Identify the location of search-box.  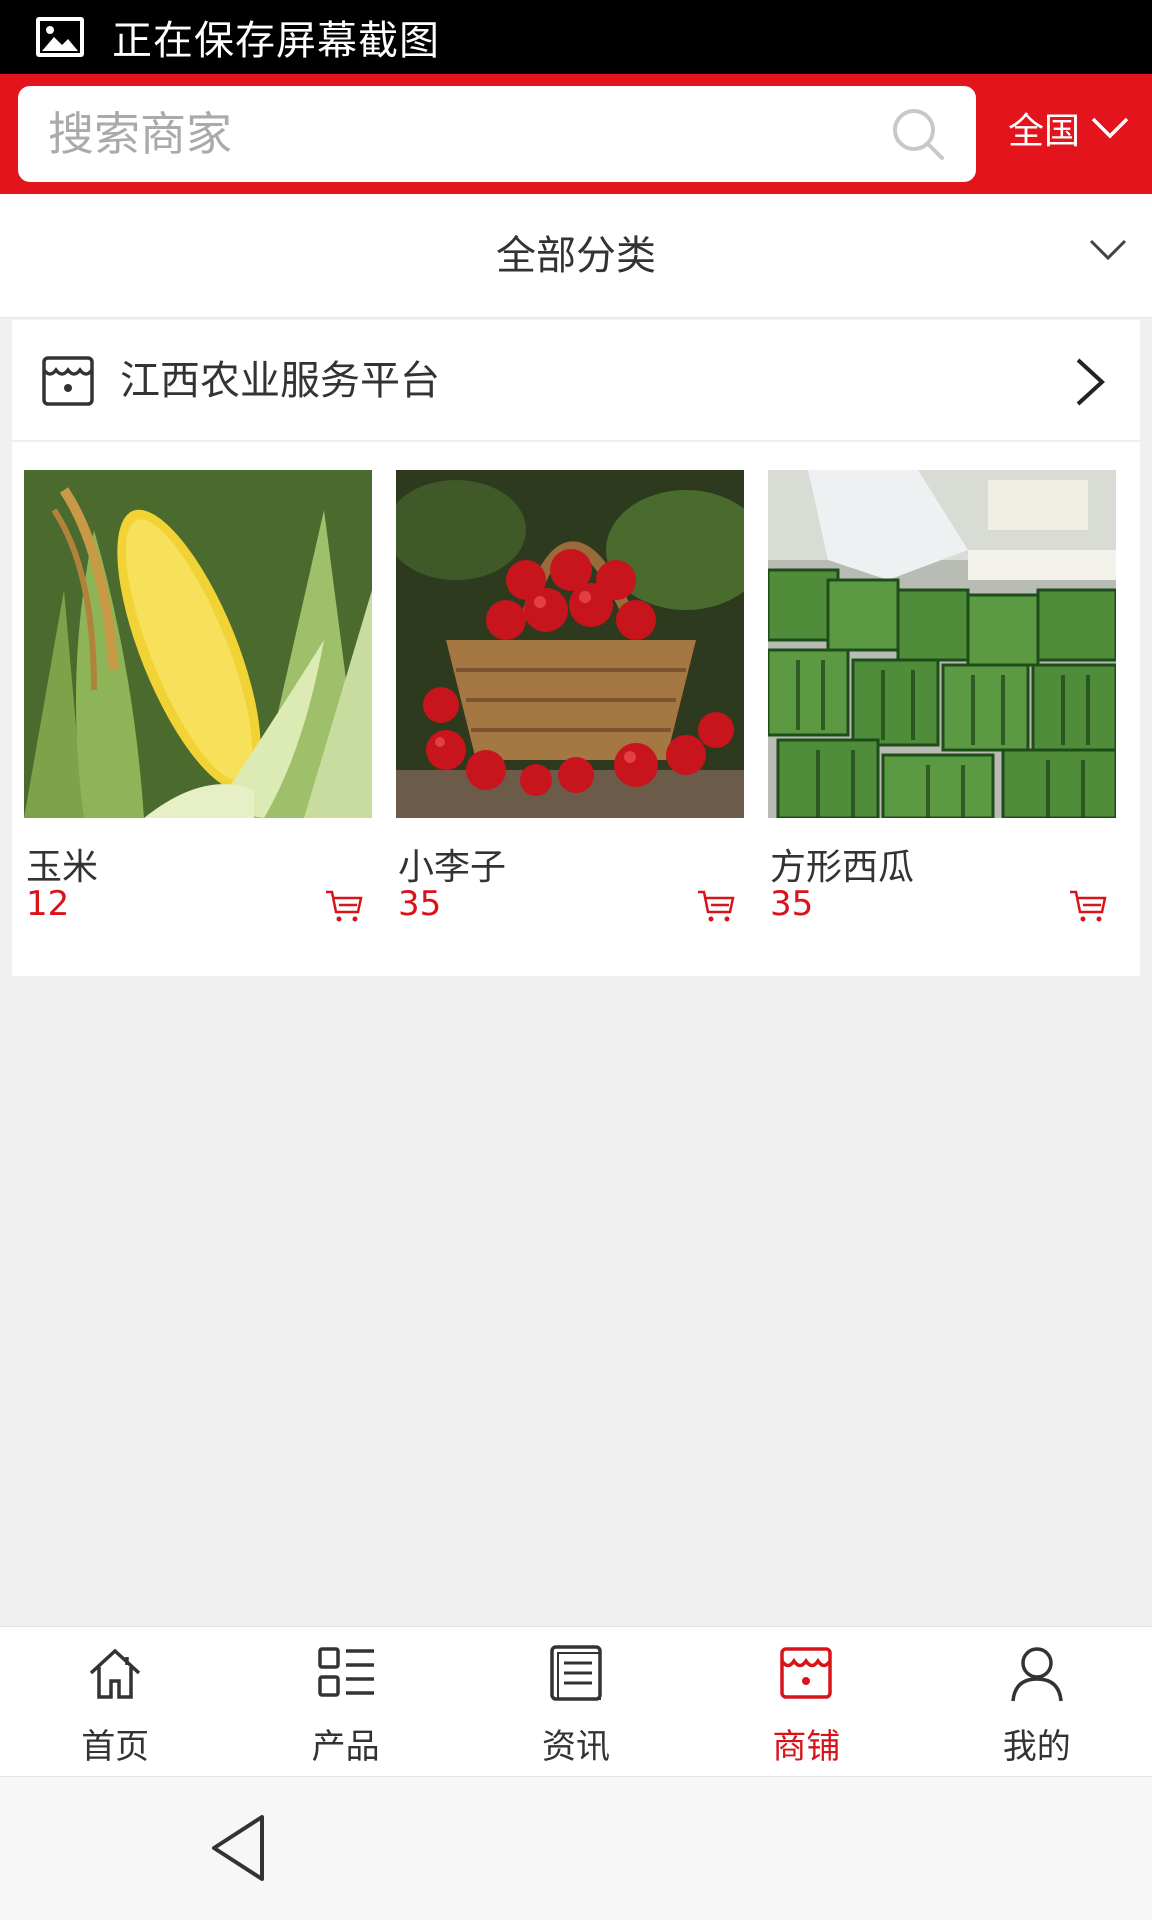
(497, 134).